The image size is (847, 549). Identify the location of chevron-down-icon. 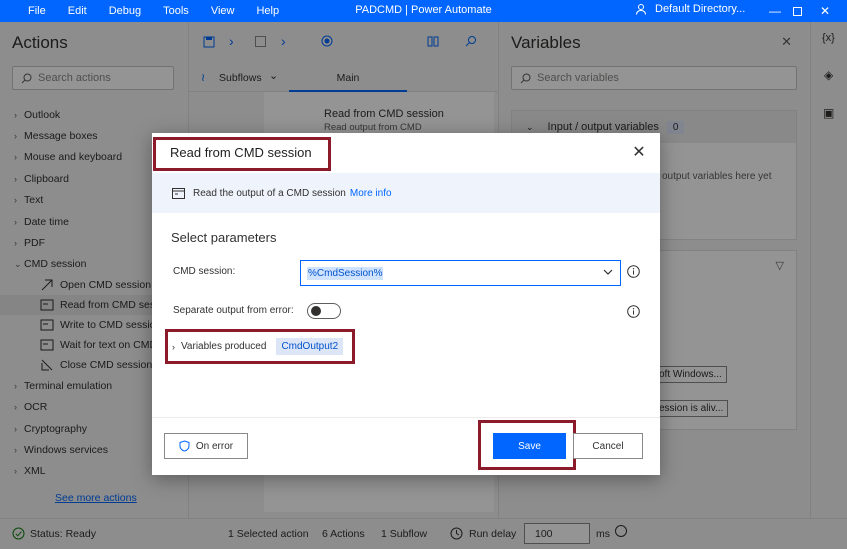
(608, 272).